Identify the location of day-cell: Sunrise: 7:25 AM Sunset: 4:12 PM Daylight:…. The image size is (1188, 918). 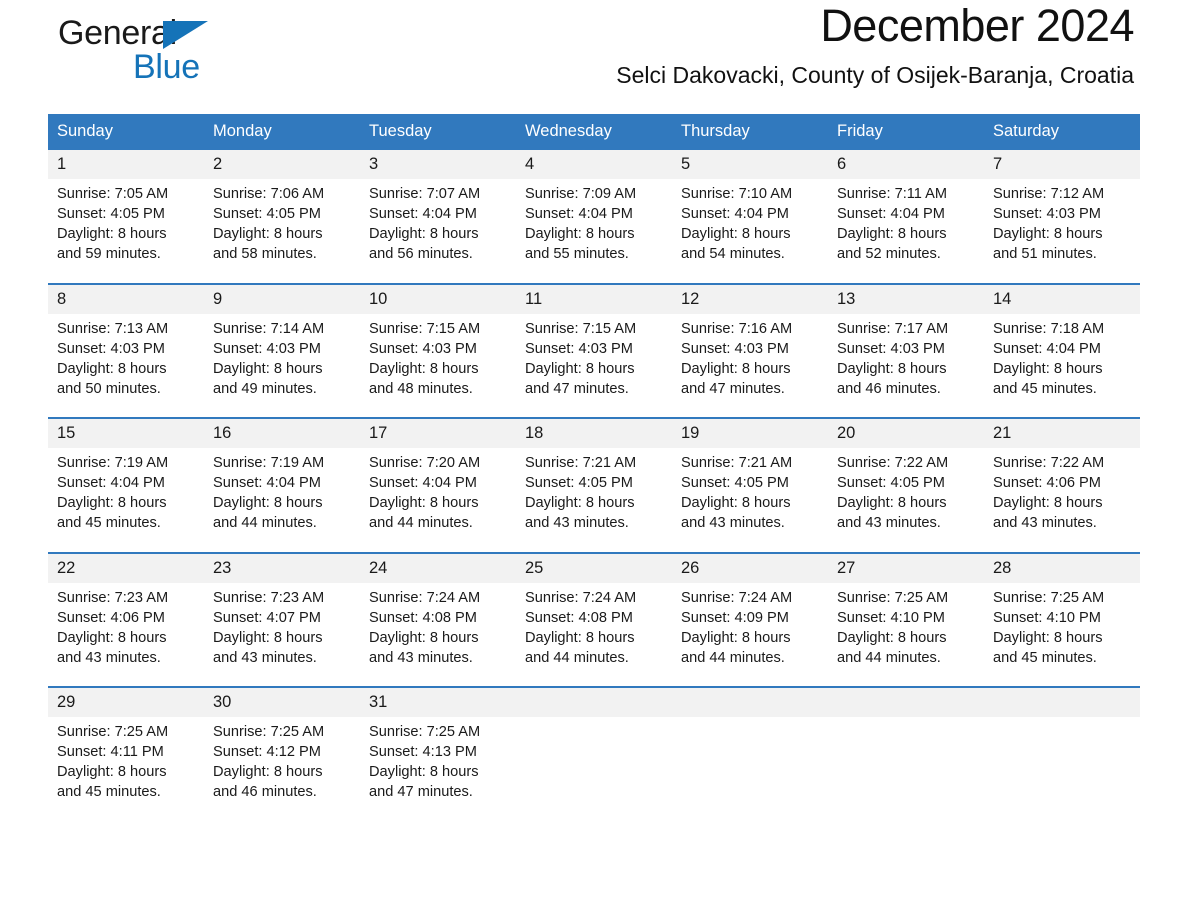
(282, 769).